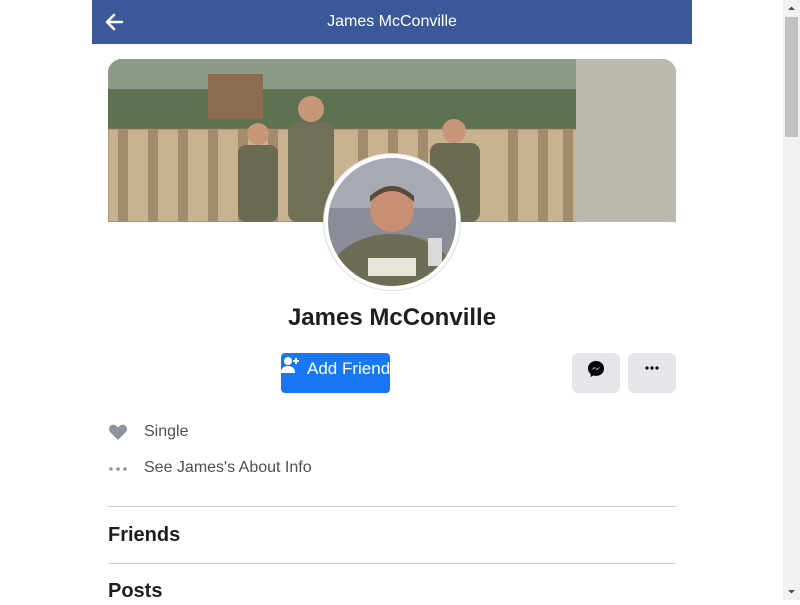 This screenshot has height=605, width=800. Describe the element at coordinates (291, 365) in the screenshot. I see `add-person-icon` at that location.